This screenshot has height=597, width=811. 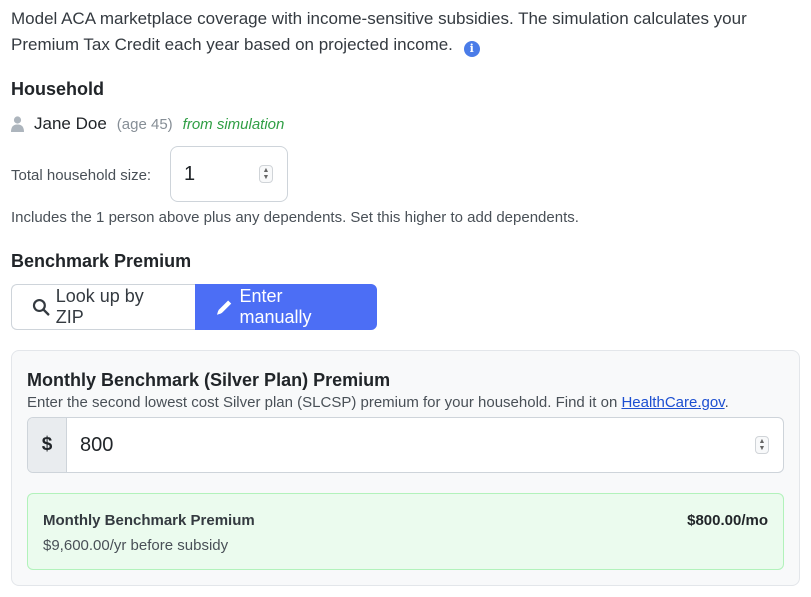 What do you see at coordinates (229, 174) in the screenshot?
I see `household-size-input: 1 ▲ ▼` at bounding box center [229, 174].